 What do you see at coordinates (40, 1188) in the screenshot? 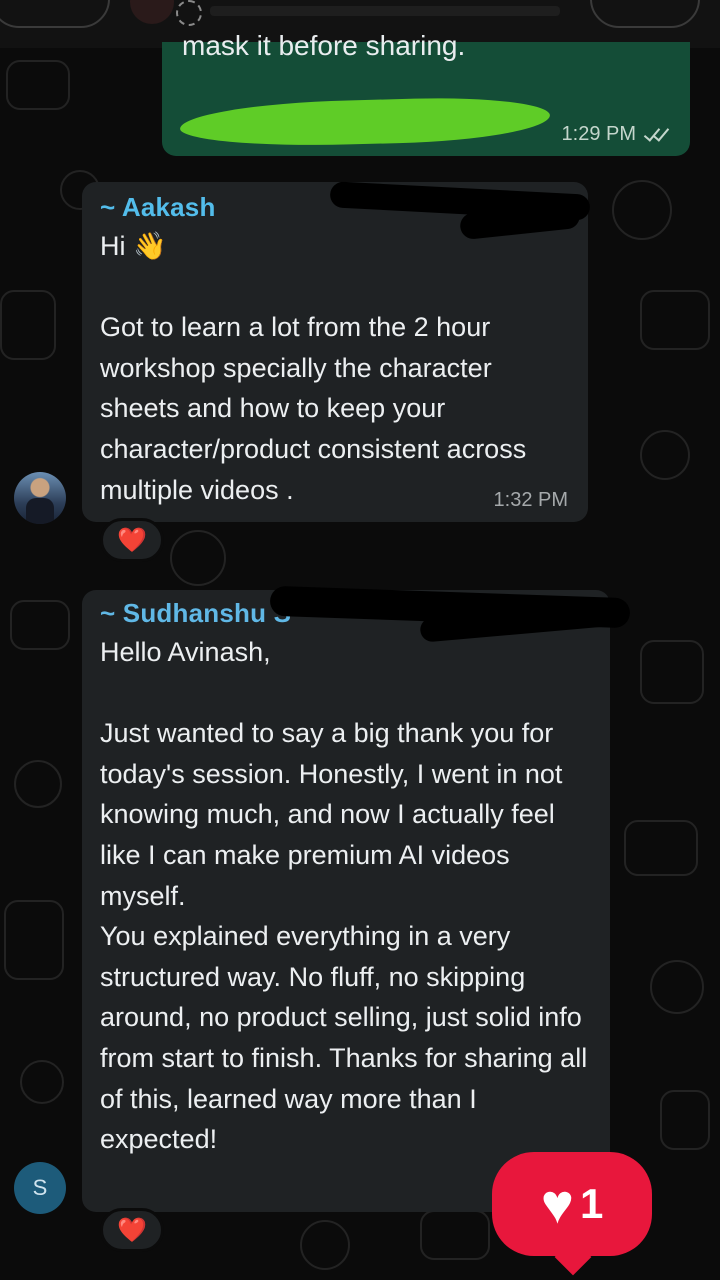
I see `sudhanshu-avatar: S` at bounding box center [40, 1188].